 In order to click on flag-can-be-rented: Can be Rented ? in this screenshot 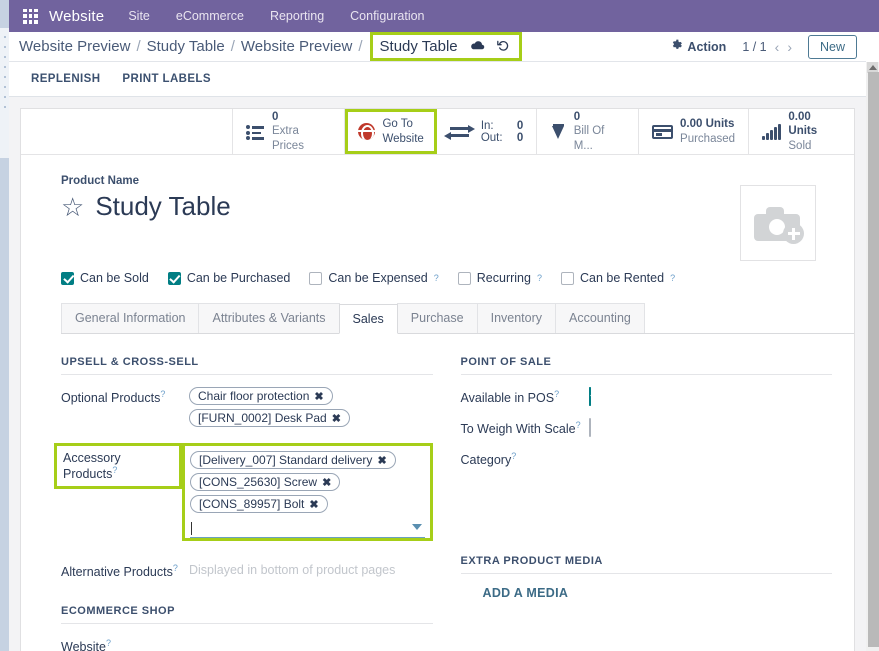, I will do `click(617, 278)`.